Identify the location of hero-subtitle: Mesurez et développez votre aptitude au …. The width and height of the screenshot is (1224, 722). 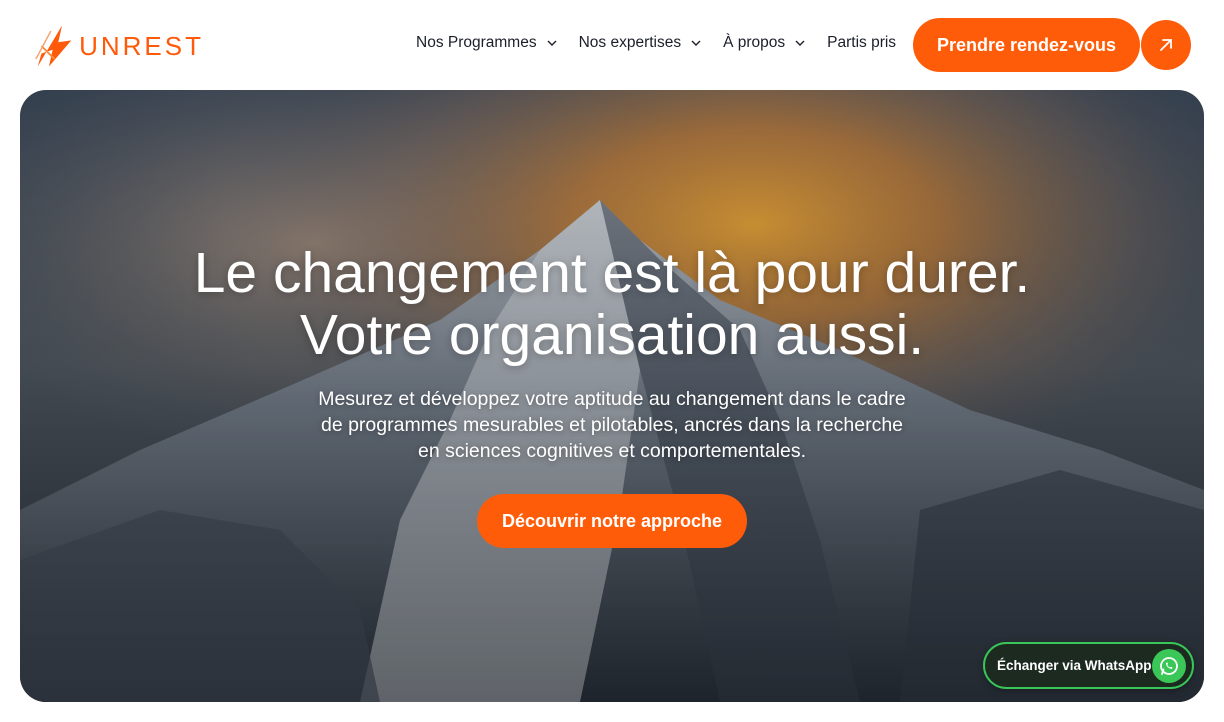
(612, 425).